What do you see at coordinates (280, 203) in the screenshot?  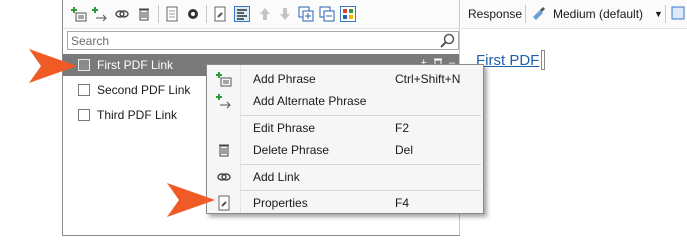 I see `menu-item-label: Properties` at bounding box center [280, 203].